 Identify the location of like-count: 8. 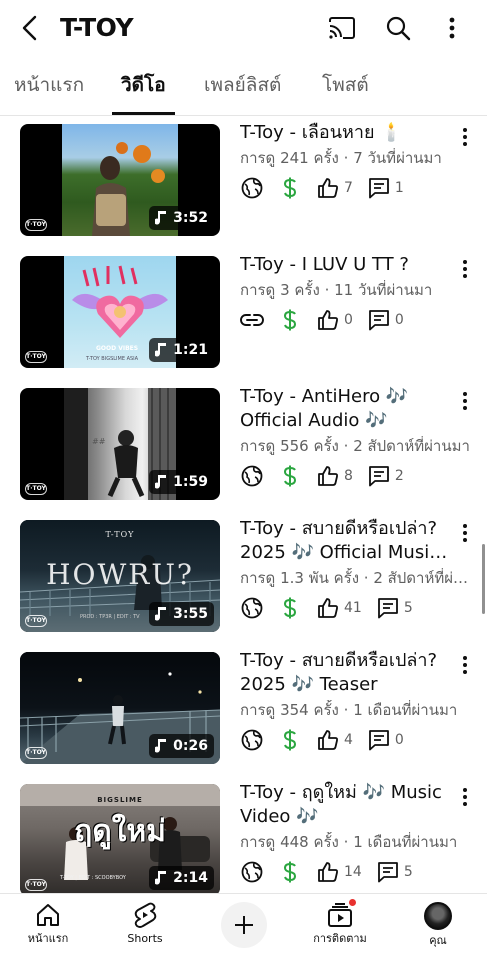
(348, 476).